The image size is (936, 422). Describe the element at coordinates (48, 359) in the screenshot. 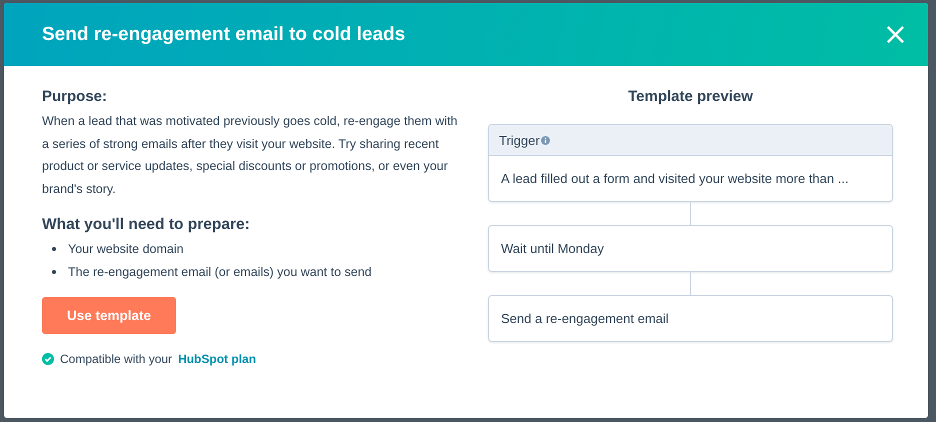

I see `check-circle-icon` at that location.